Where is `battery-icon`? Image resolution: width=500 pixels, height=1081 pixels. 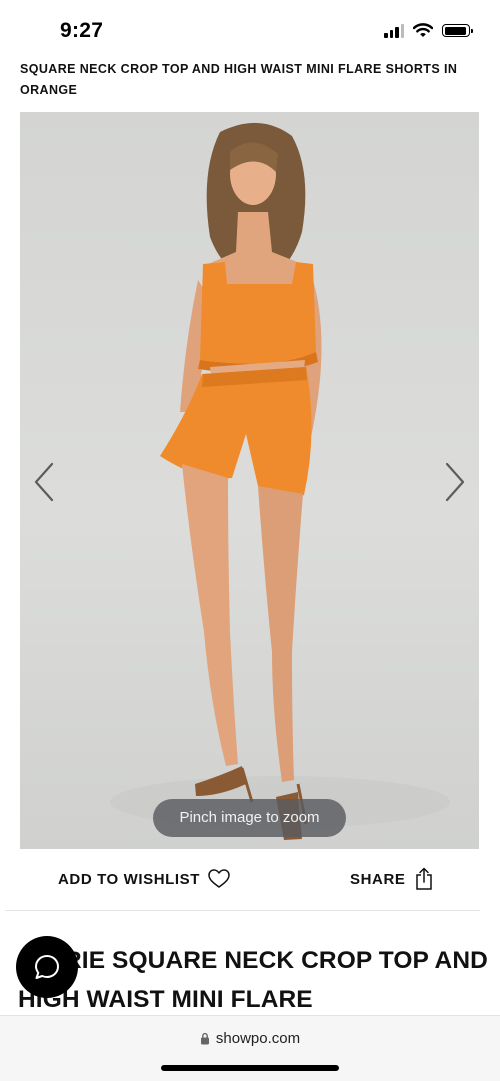
battery-icon is located at coordinates (457, 30).